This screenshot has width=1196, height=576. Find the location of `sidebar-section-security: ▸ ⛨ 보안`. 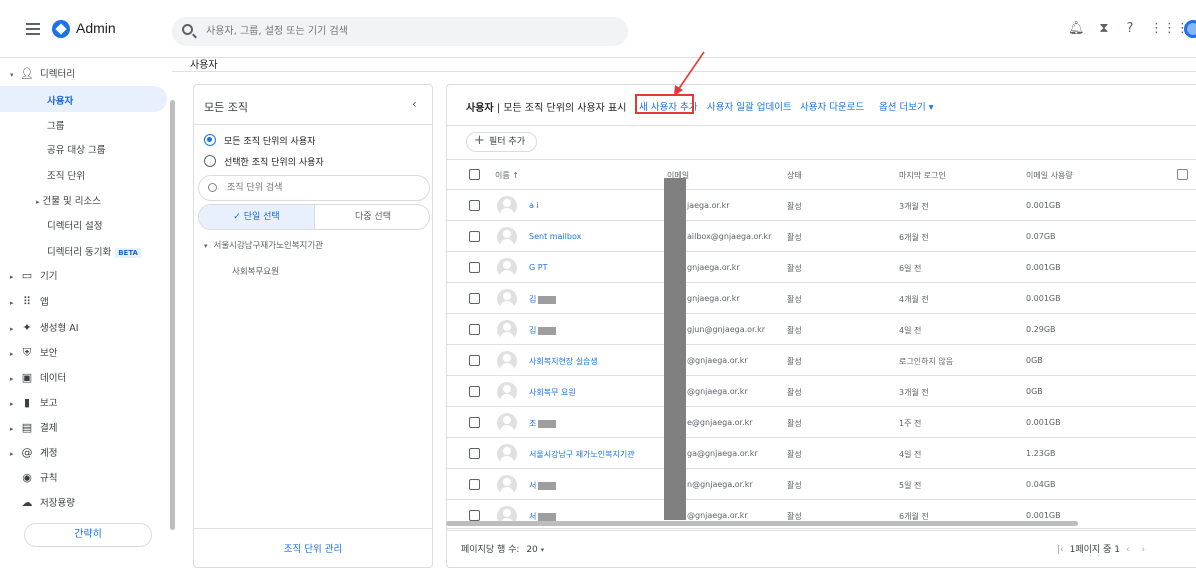

sidebar-section-security: ▸ ⛨ 보안 is located at coordinates (33, 352).